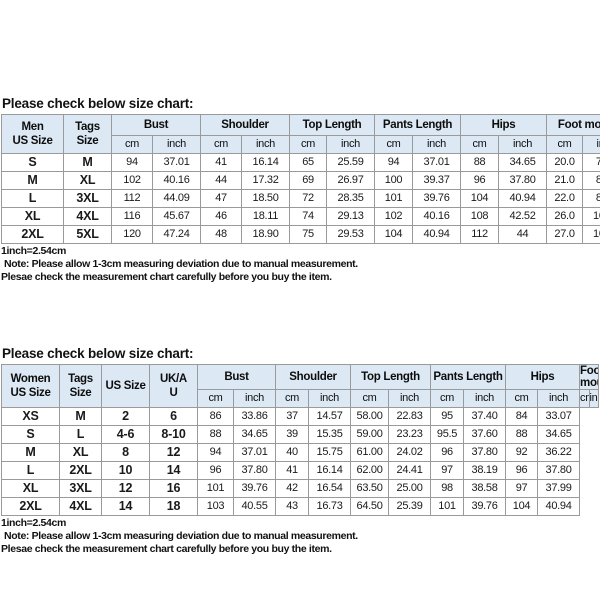 The height and width of the screenshot is (600, 600). Describe the element at coordinates (30, 489) in the screenshot. I see `women-r4-us-size: XL` at that location.